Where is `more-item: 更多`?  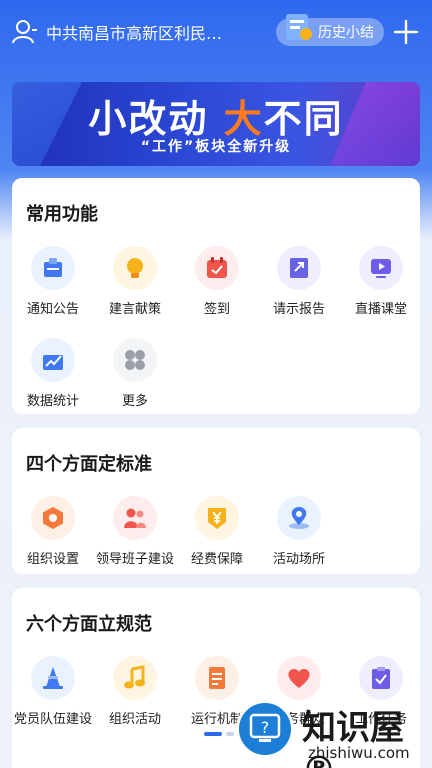 more-item: 更多 is located at coordinates (135, 373).